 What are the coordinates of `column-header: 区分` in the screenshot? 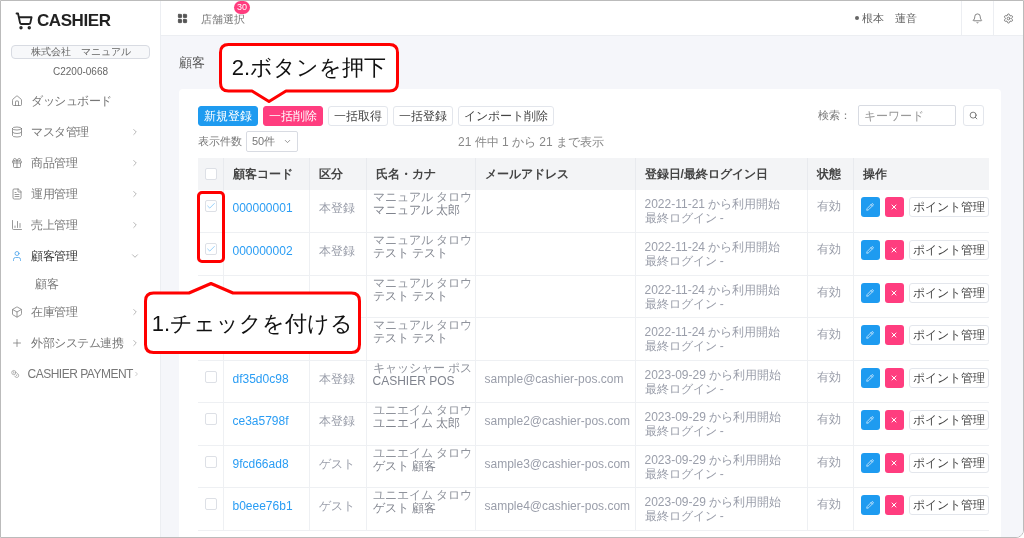 It's located at (330, 174).